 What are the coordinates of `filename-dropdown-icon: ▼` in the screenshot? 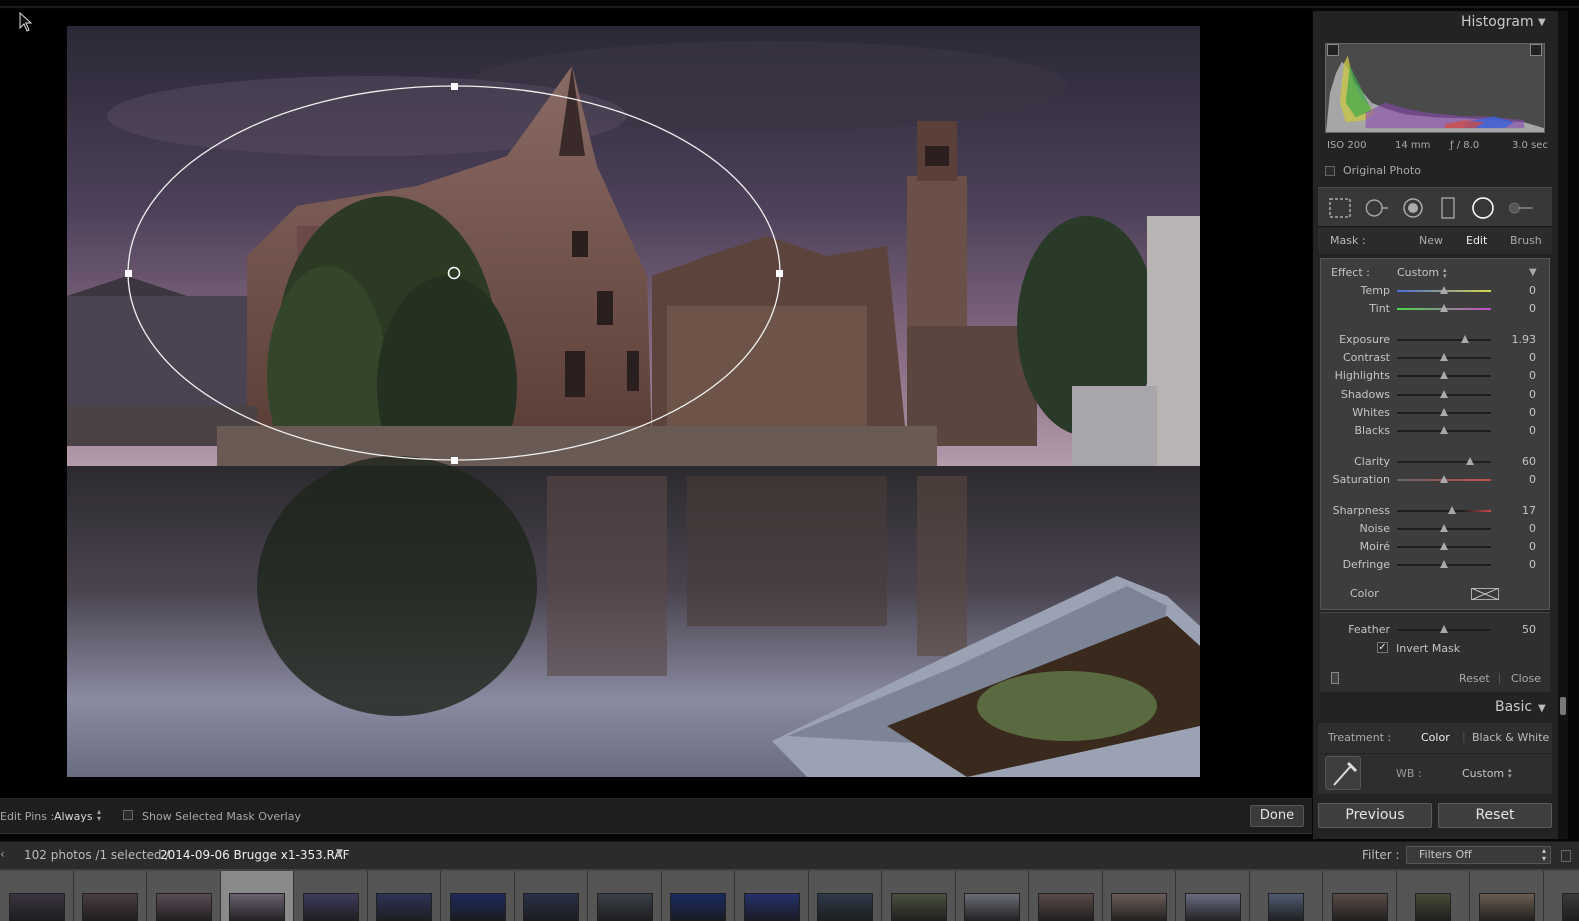 It's located at (339, 853).